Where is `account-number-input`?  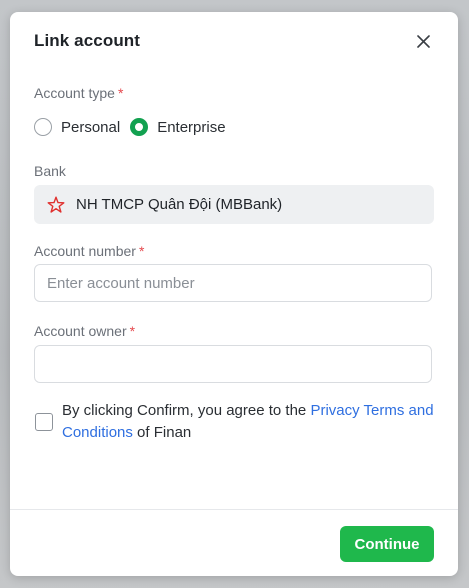 account-number-input is located at coordinates (233, 283).